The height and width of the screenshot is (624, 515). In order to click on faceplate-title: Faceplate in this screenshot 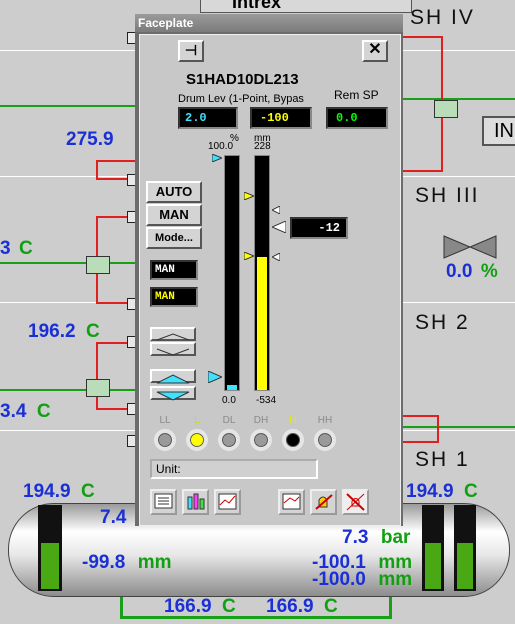, I will do `click(166, 23)`.